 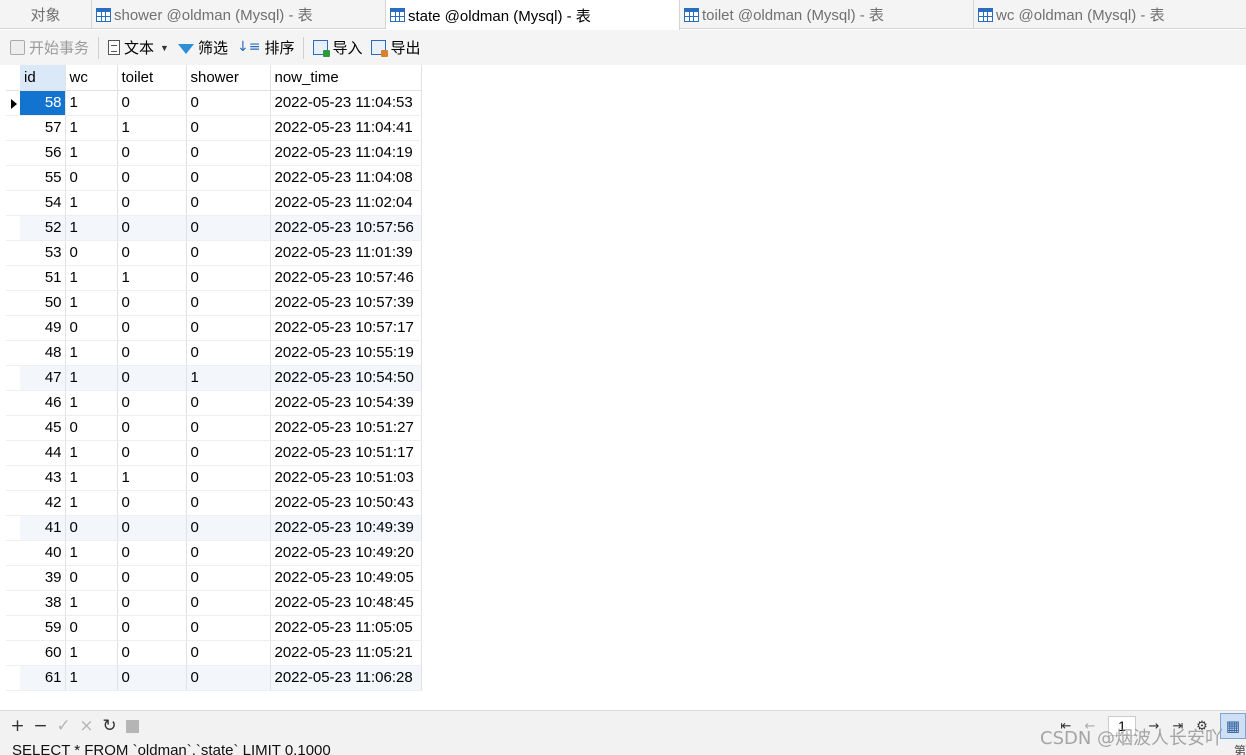 I want to click on cell-now-time: 2022-05-23 10:54:39, so click(x=346, y=403).